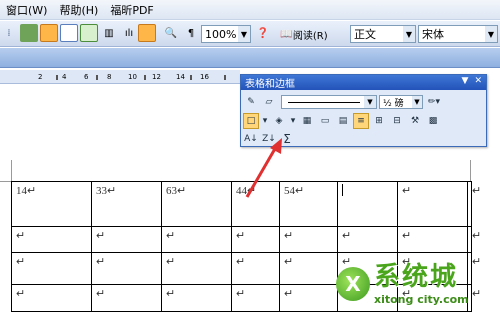 Image resolution: width=500 pixels, height=318 pixels. I want to click on toolbar-grip-icon: ⁞, so click(9, 33).